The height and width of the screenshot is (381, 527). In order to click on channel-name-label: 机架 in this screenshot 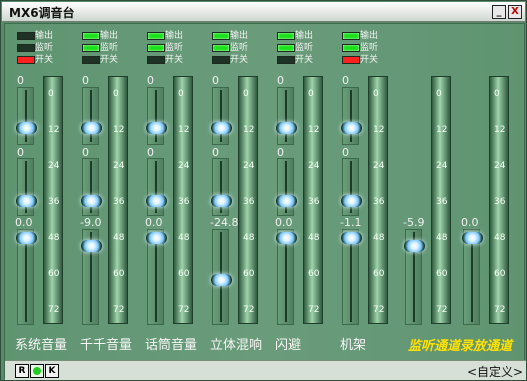, I will do `click(353, 345)`.